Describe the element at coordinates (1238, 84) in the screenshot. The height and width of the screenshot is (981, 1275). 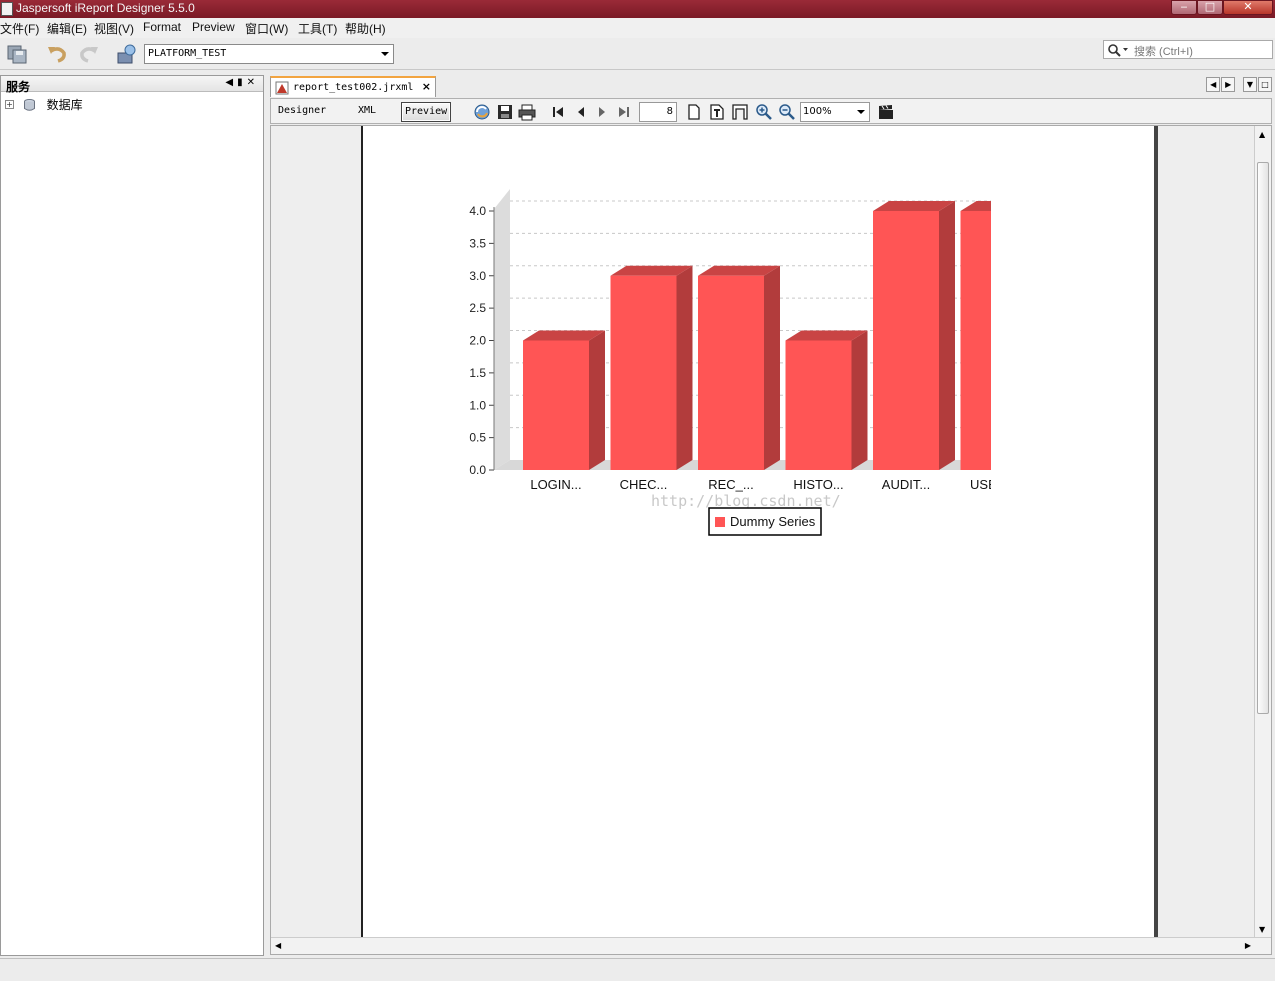
I see `tab-navigation: ◀ ▶ ▼ □` at that location.